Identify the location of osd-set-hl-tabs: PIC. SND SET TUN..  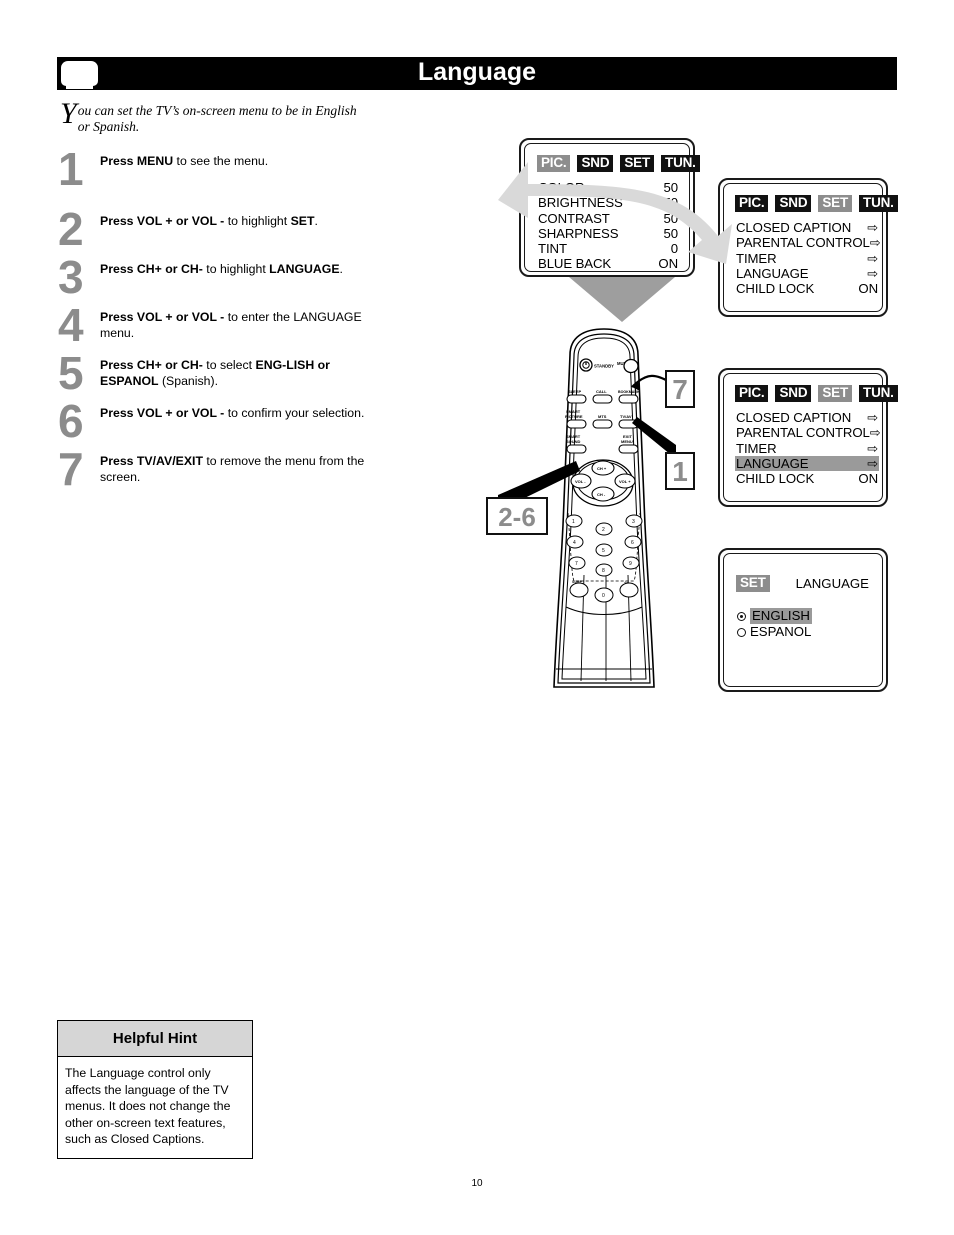
(816, 393).